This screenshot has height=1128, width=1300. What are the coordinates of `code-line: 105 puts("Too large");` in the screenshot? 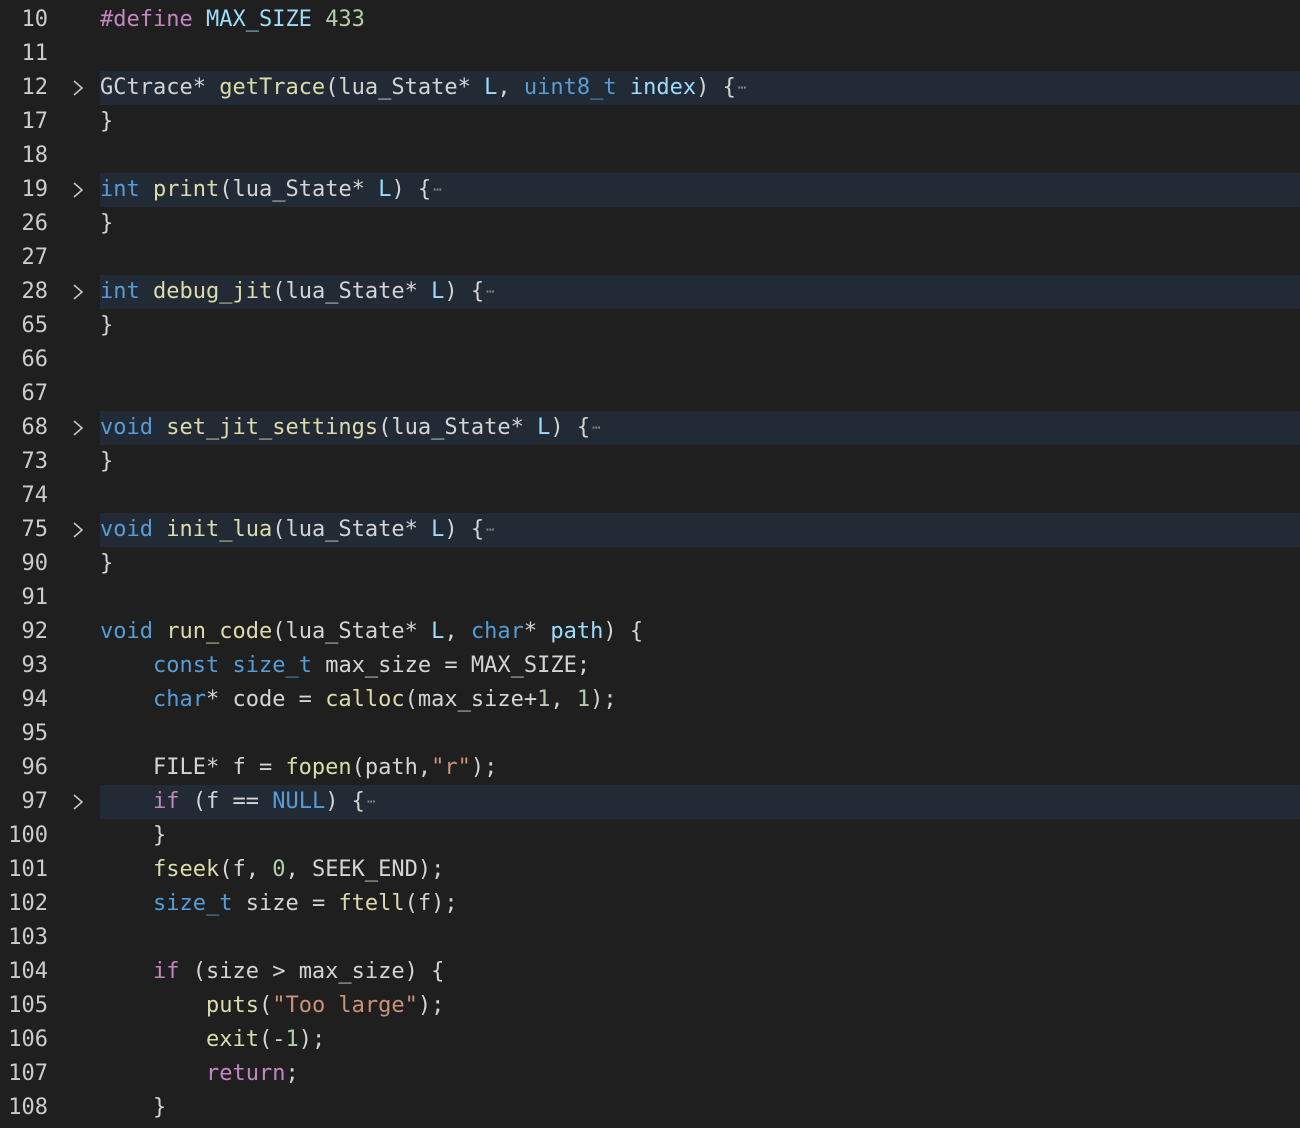 It's located at (650, 1006).